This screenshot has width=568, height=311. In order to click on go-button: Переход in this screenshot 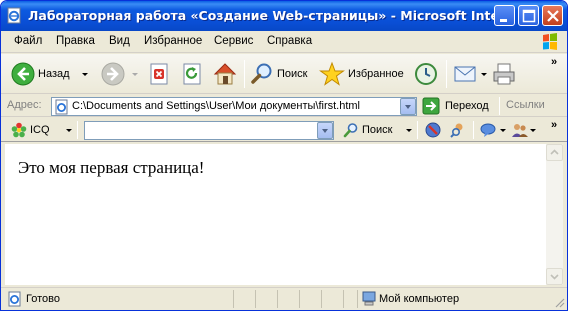, I will do `click(455, 106)`.